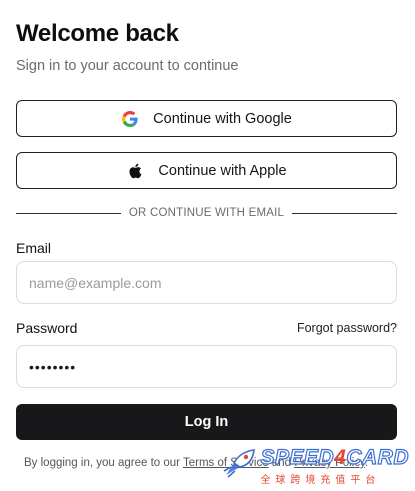 This screenshot has height=491, width=415. I want to click on divider-text: OR CONTINUE WITH EMAIL, so click(206, 213).